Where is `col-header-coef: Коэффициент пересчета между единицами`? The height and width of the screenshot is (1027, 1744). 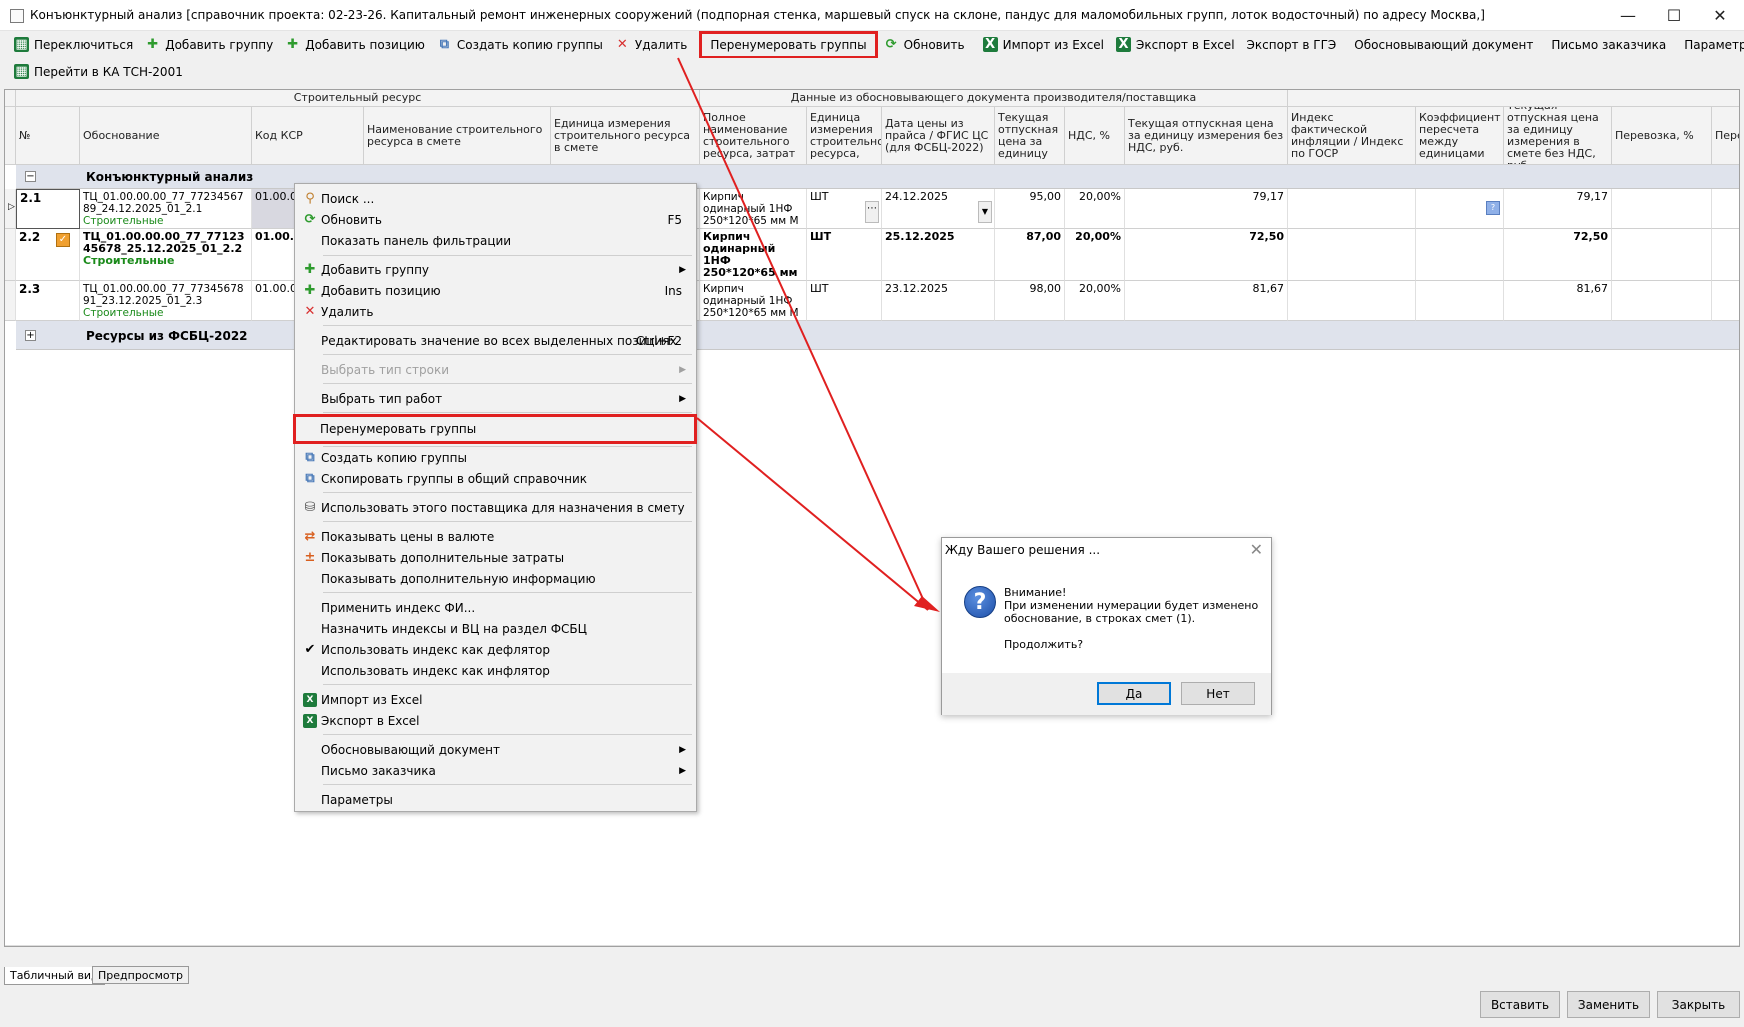
col-header-coef: Коэффициент пересчета между единицами is located at coordinates (1460, 136).